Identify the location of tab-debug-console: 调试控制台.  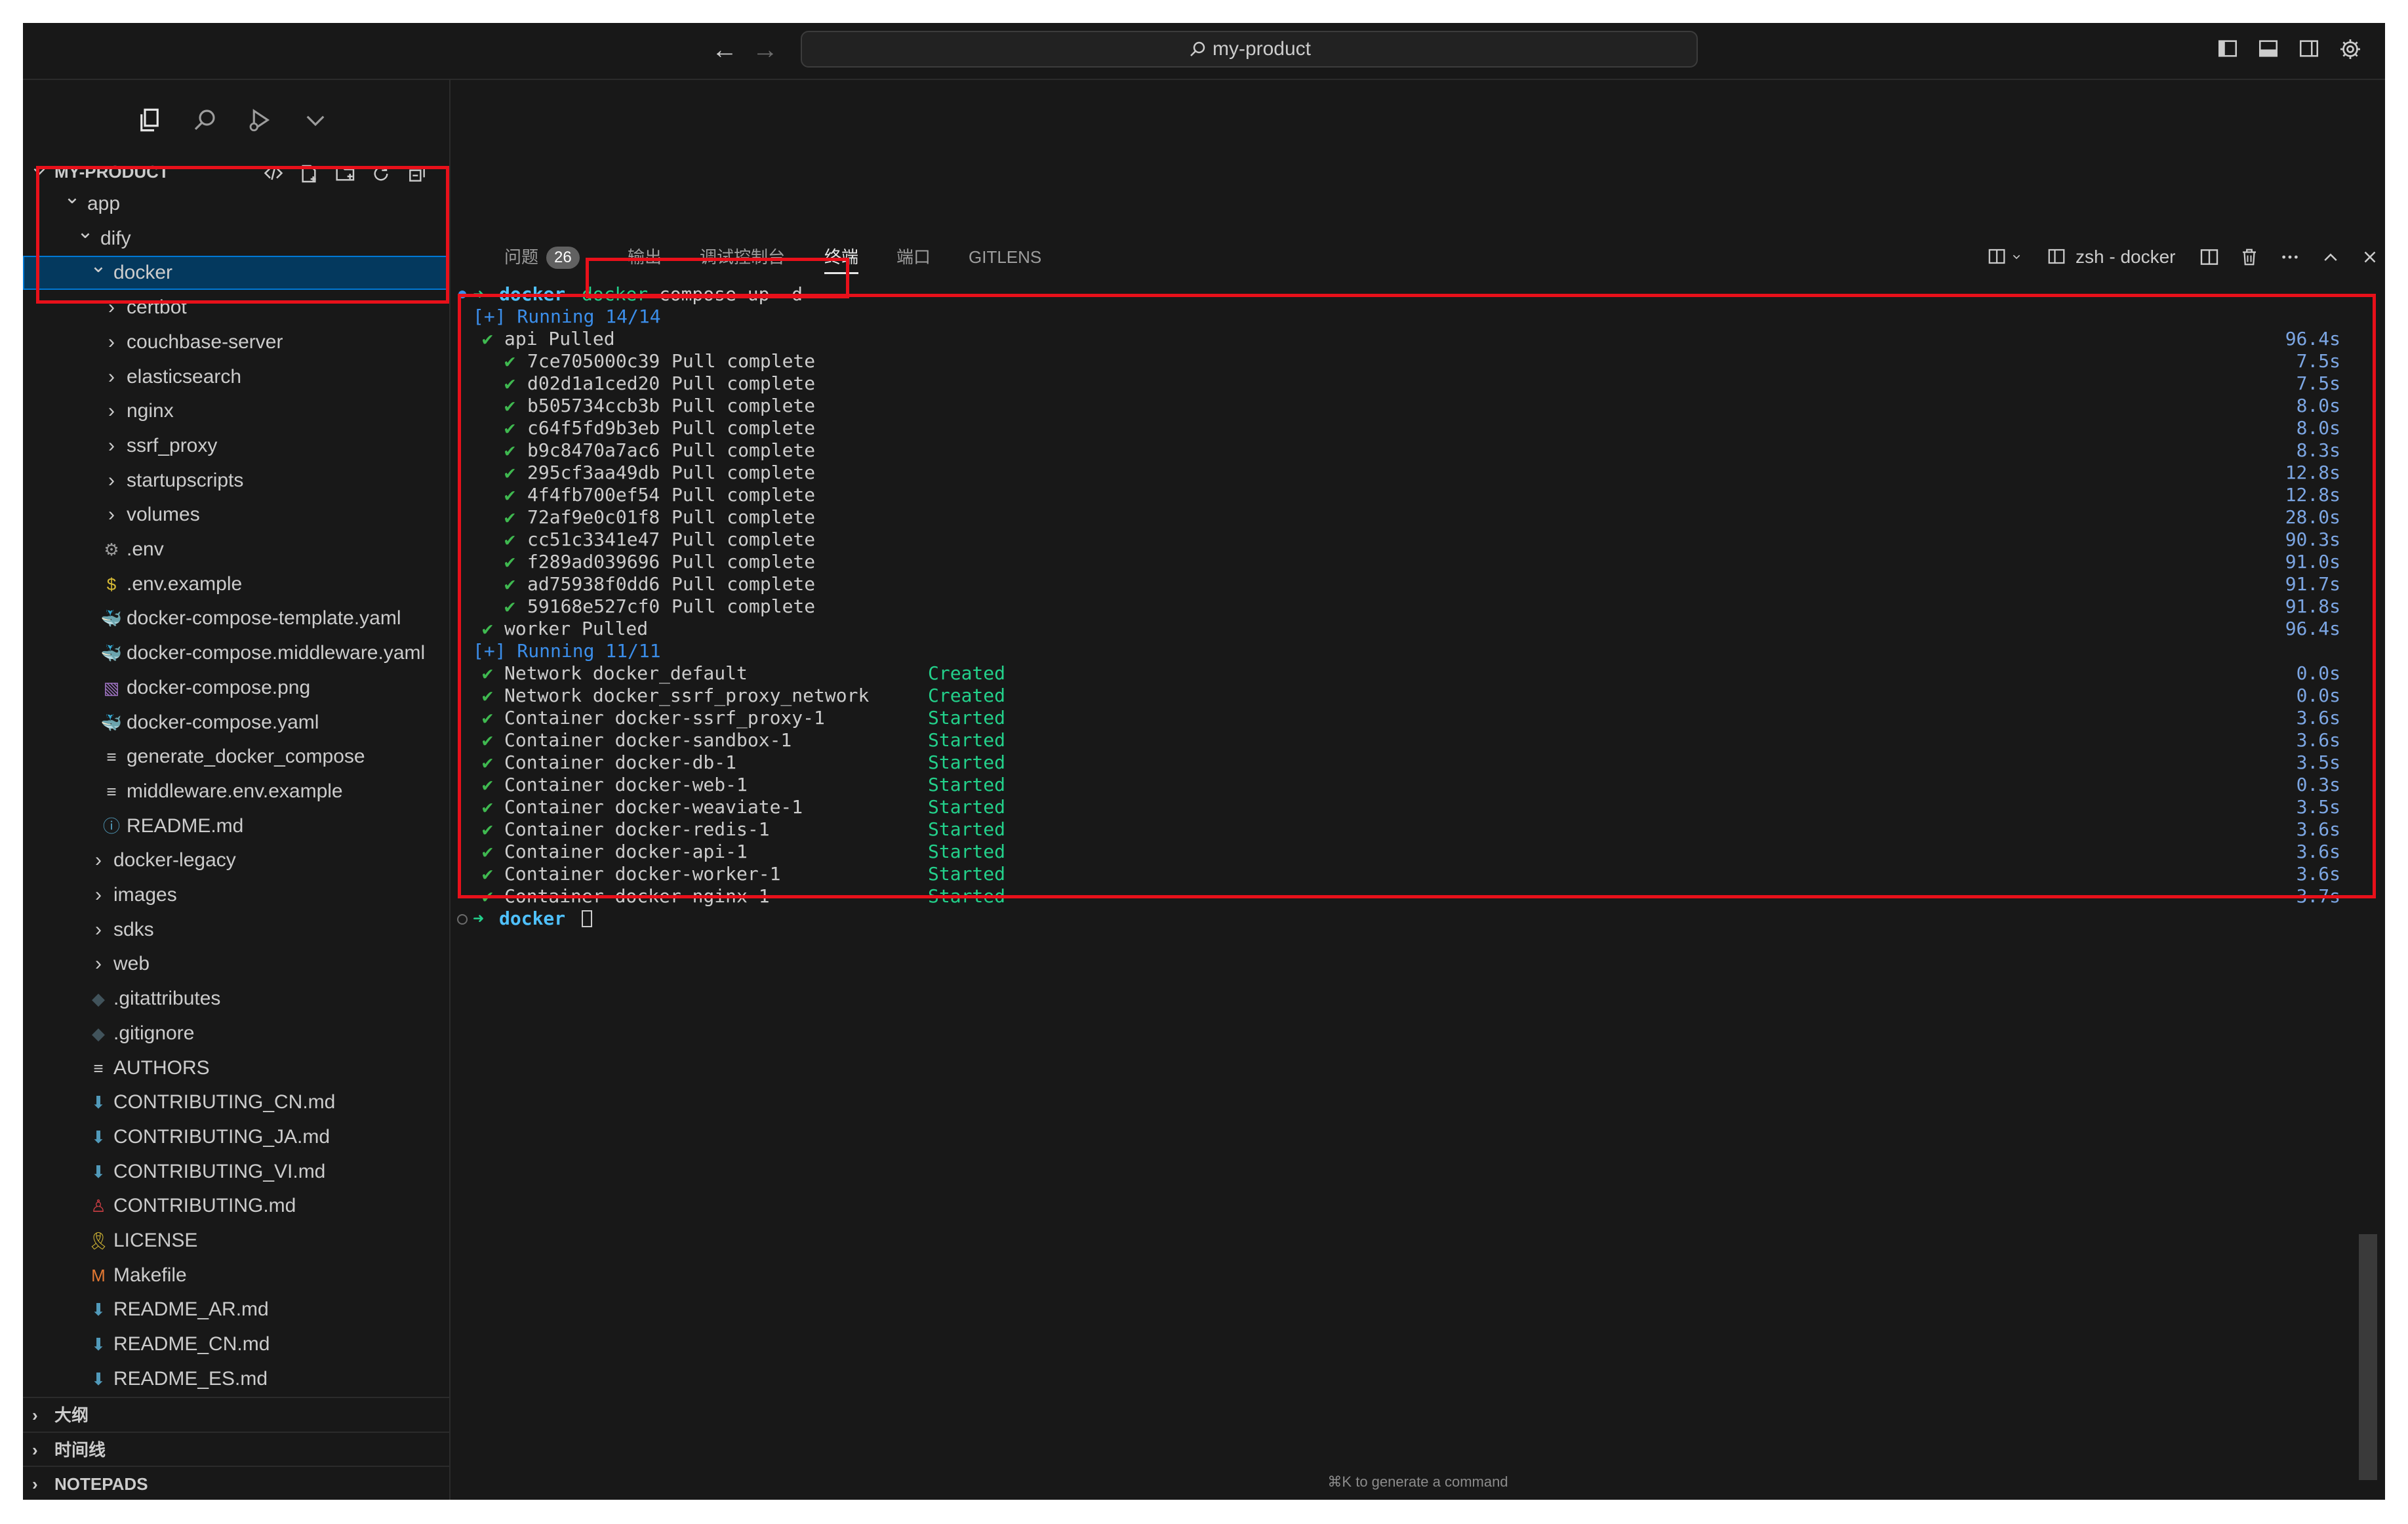
(743, 257).